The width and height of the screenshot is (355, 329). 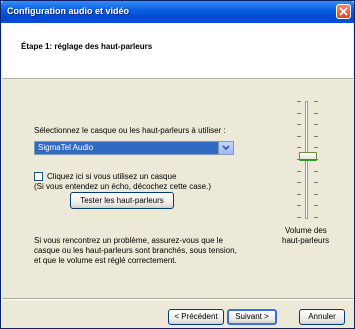 I want to click on volume-label-line-2: haut-parleurs, so click(x=306, y=240).